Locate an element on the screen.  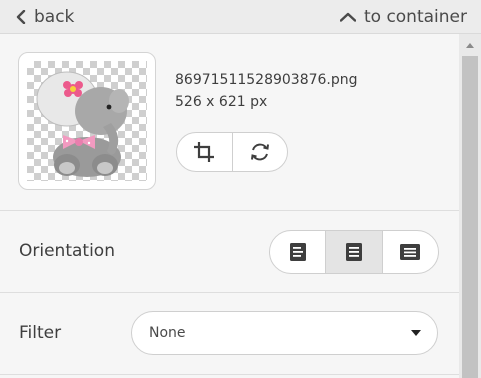
orientation-right-button is located at coordinates (409, 252).